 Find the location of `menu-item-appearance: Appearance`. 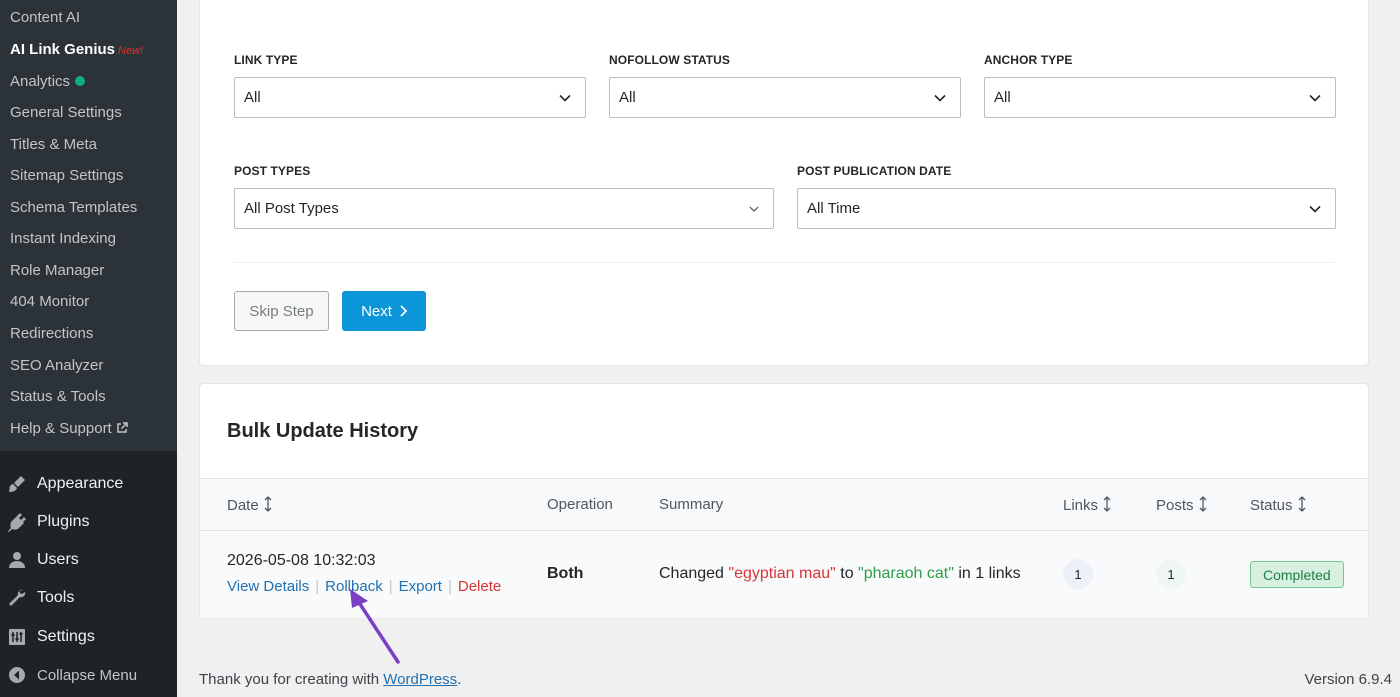

menu-item-appearance: Appearance is located at coordinates (88, 484).